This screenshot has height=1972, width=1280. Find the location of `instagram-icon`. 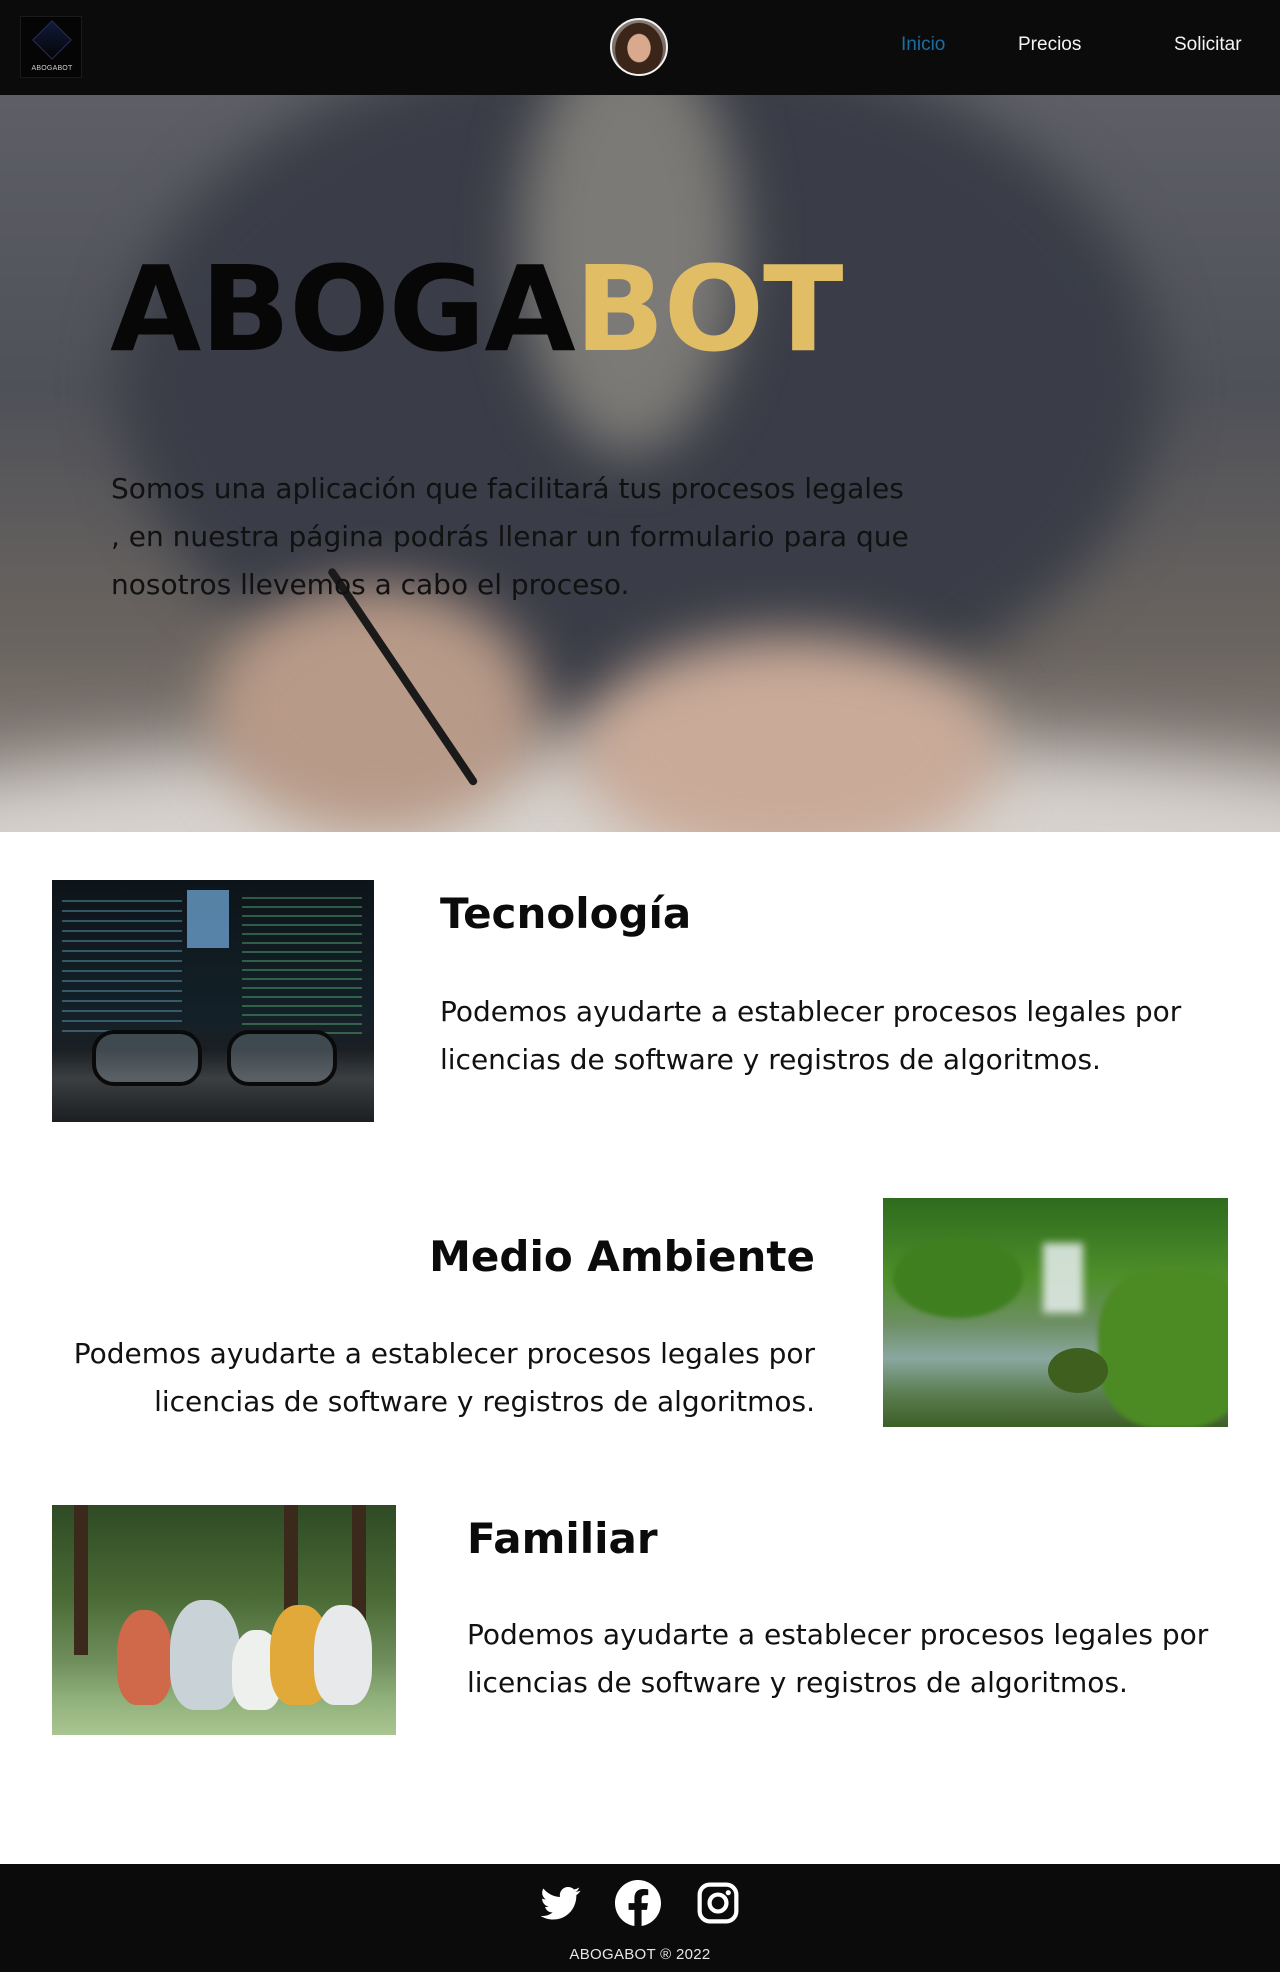

instagram-icon is located at coordinates (718, 1903).